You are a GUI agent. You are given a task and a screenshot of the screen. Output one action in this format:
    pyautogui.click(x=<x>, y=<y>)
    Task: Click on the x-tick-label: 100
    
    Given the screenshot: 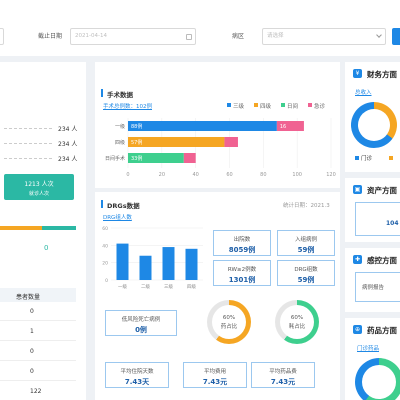 What is the action you would take?
    pyautogui.click(x=297, y=175)
    